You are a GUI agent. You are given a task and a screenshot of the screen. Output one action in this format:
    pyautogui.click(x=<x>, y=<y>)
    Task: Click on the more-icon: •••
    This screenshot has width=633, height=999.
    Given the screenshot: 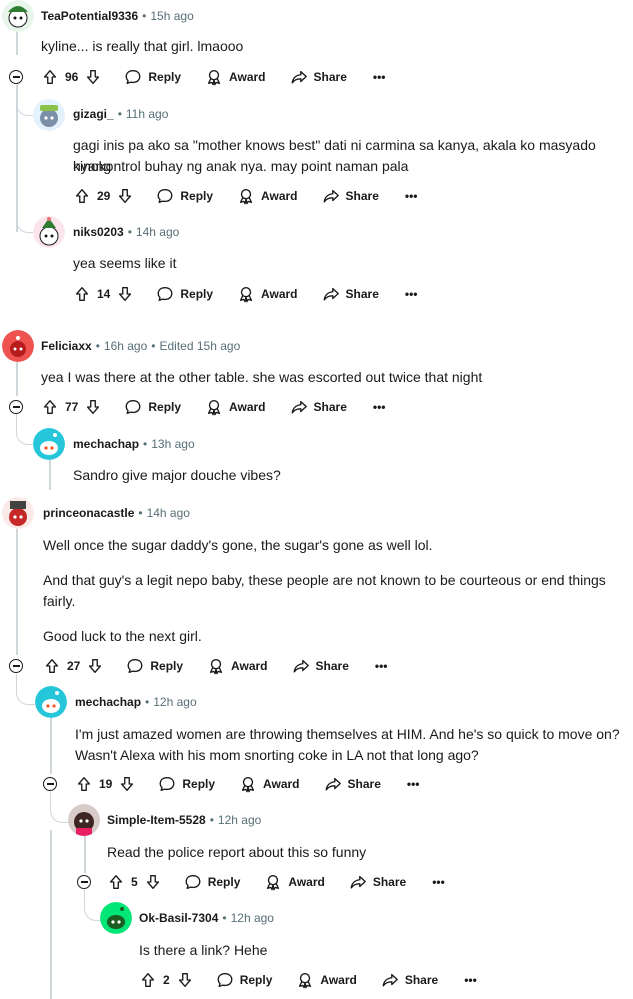 What is the action you would take?
    pyautogui.click(x=411, y=196)
    